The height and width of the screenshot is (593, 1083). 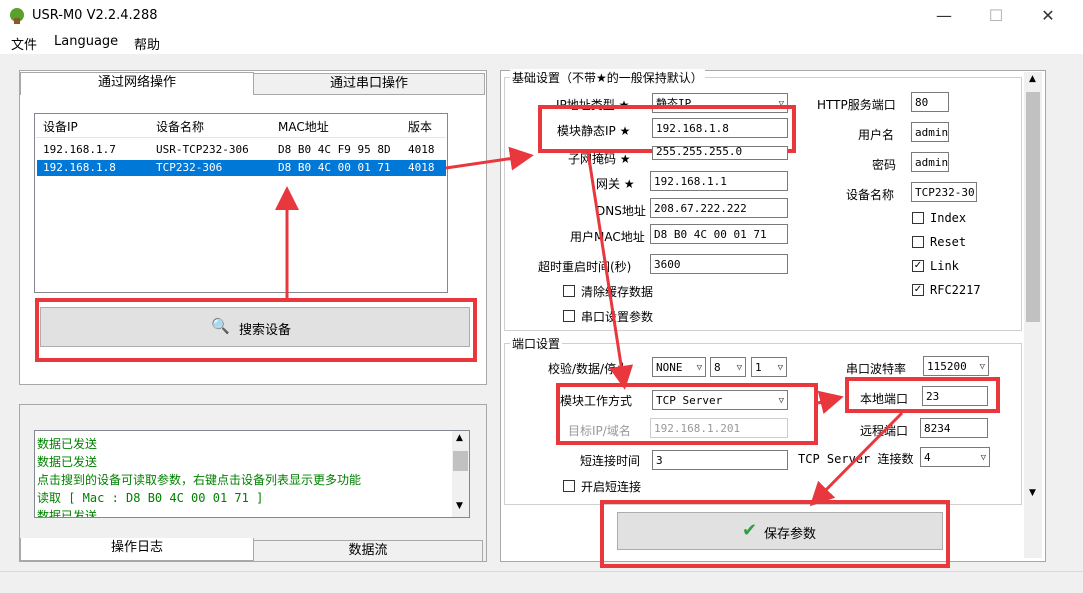 What do you see at coordinates (830, 402) in the screenshot?
I see `arrow-mode-to-port` at bounding box center [830, 402].